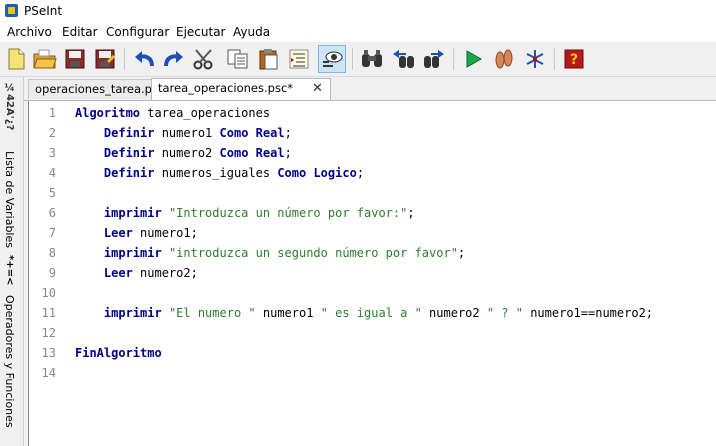  I want to click on code-line: 13 FinAlgoritmo, so click(372, 353).